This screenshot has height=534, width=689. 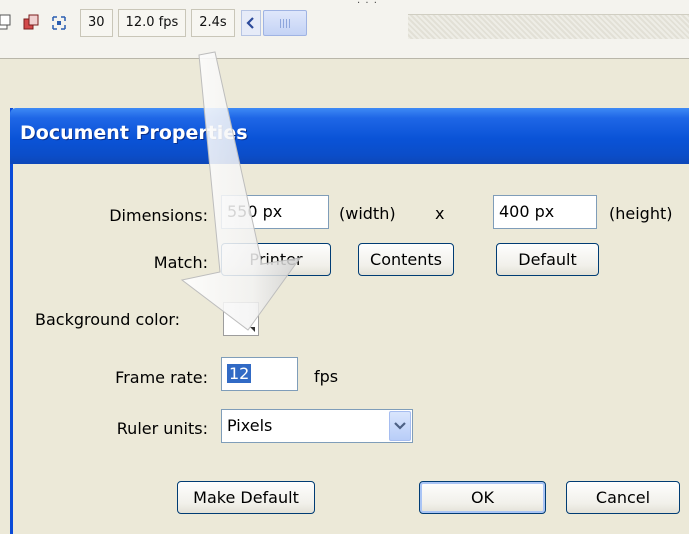 I want to click on frame-rate-unit: fps, so click(x=326, y=376).